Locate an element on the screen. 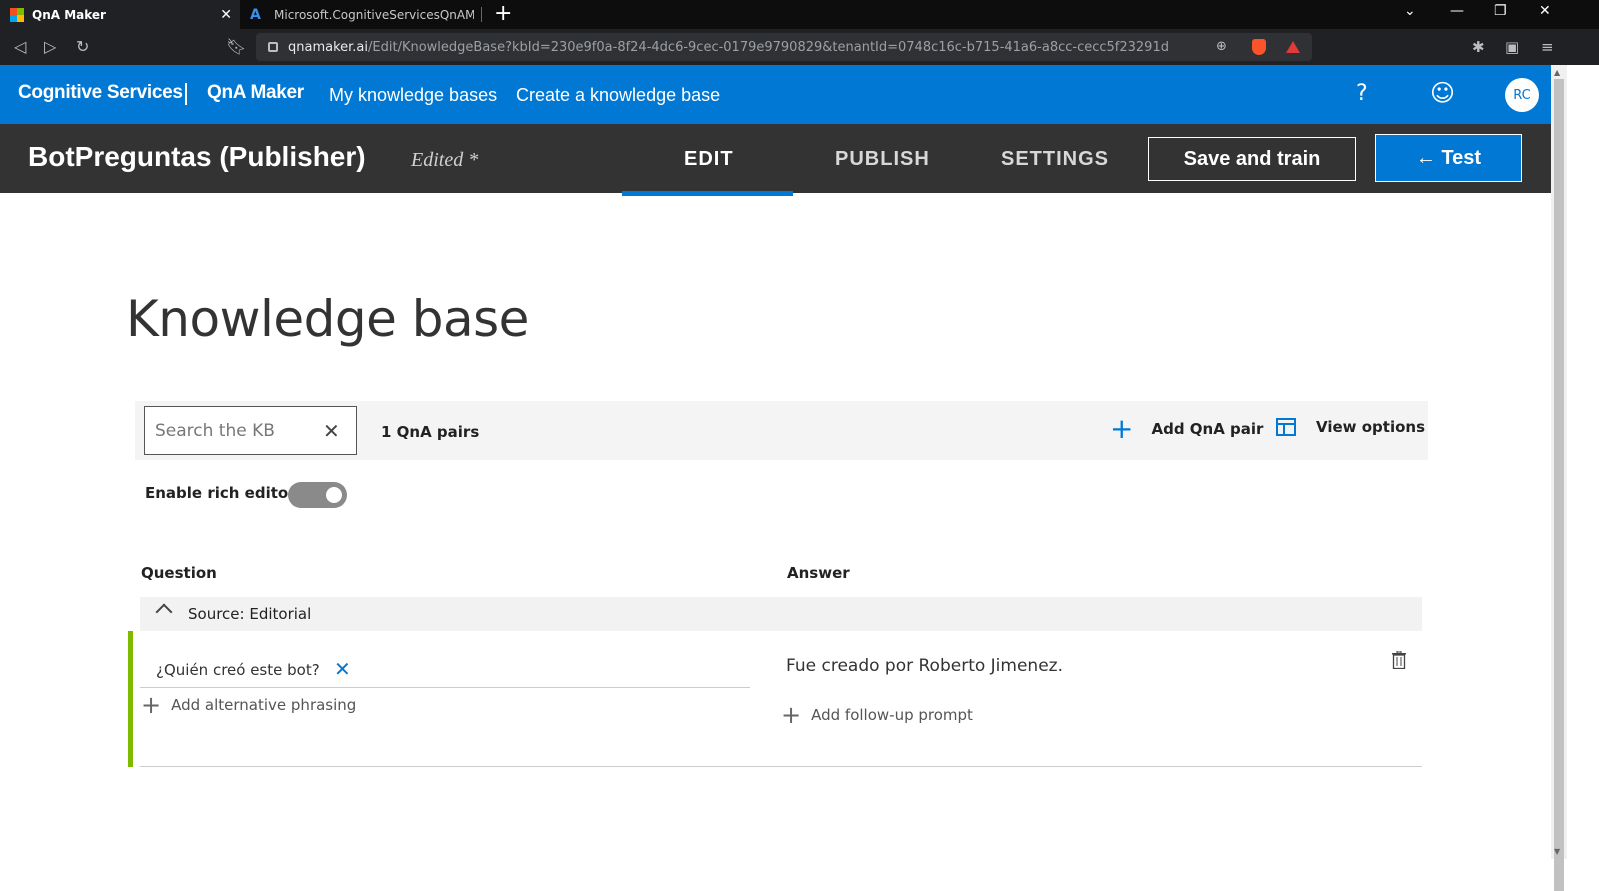  qna-pair-count: 1 QnA pairs is located at coordinates (430, 432).